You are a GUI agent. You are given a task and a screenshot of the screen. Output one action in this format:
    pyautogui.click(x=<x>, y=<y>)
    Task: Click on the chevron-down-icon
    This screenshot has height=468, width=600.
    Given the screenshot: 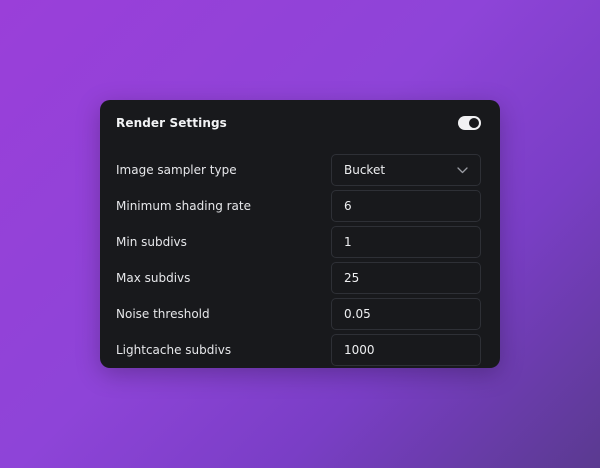 What is the action you would take?
    pyautogui.click(x=462, y=170)
    